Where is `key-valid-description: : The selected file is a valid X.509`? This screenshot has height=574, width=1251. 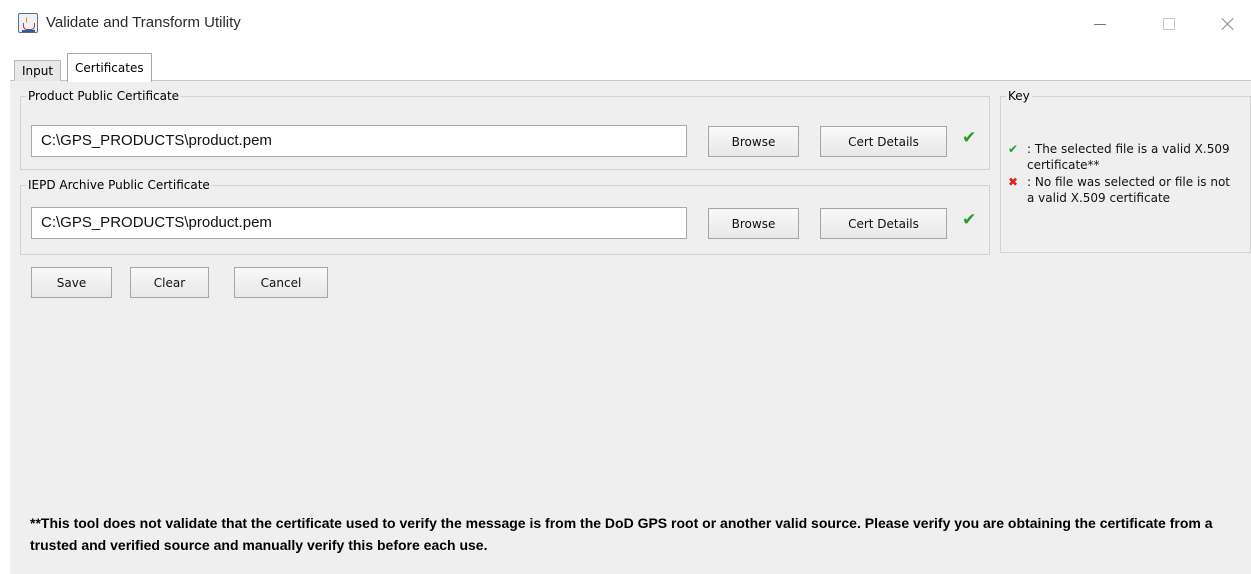
key-valid-description: : The selected file is a valid X.509 is located at coordinates (1128, 149).